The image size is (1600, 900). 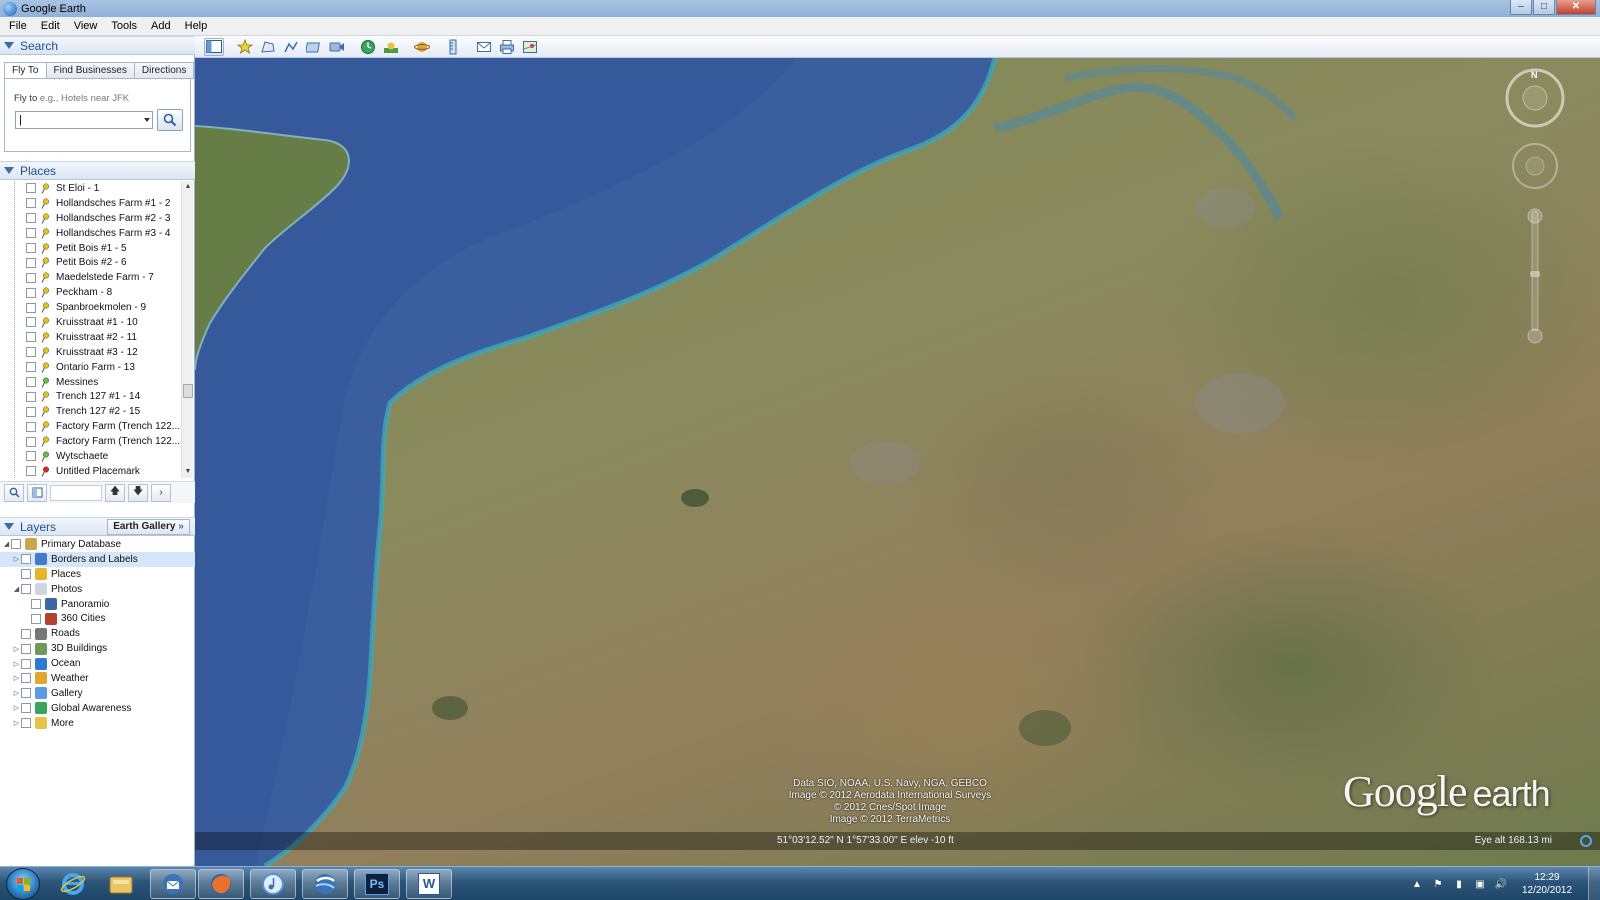 What do you see at coordinates (273, 884) in the screenshot?
I see `taskbar-itunes` at bounding box center [273, 884].